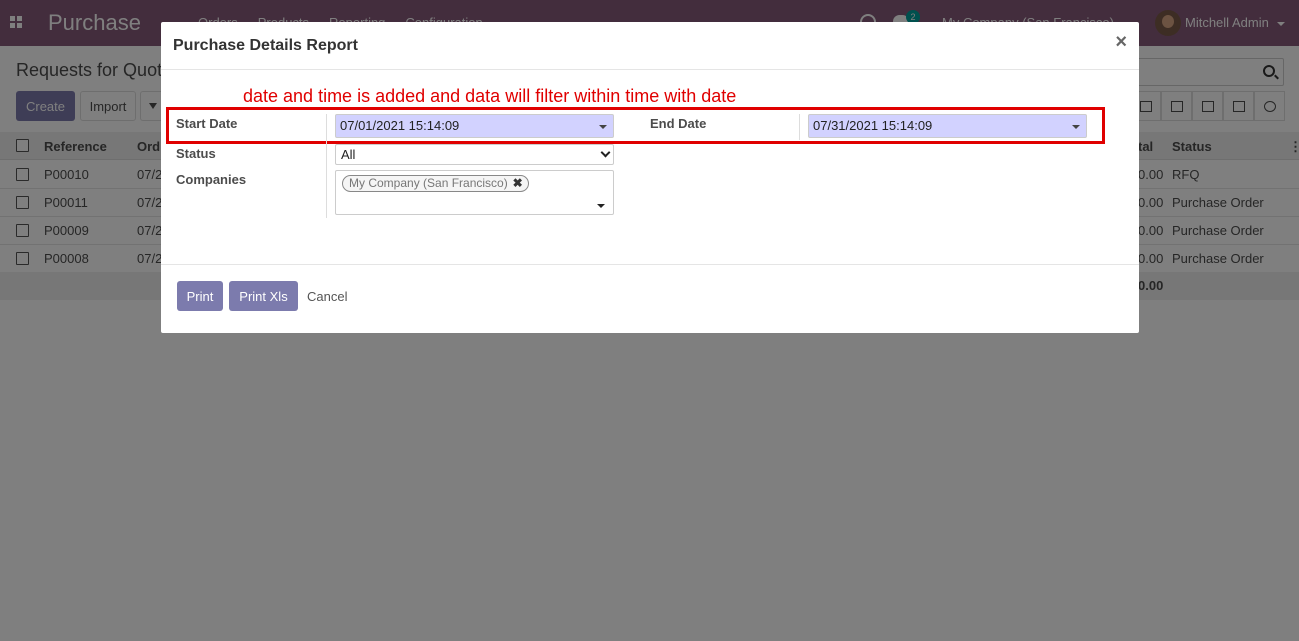 This screenshot has width=1299, height=641. Describe the element at coordinates (348, 154) in the screenshot. I see `status-selected-value: All` at that location.